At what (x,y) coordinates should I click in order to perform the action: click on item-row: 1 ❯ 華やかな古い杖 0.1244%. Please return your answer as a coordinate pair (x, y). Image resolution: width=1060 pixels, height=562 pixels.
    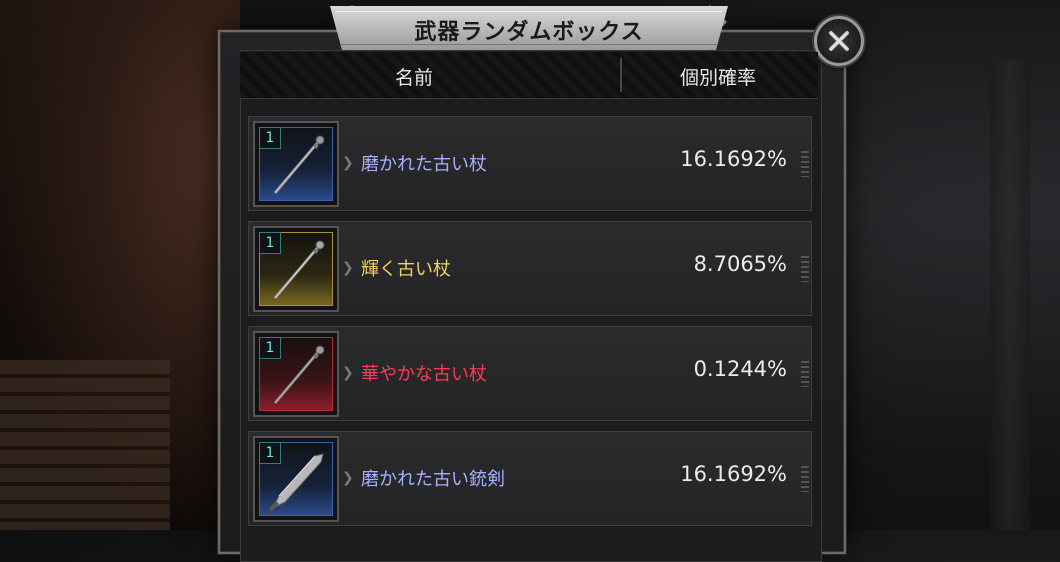
    Looking at the image, I should click on (530, 373).